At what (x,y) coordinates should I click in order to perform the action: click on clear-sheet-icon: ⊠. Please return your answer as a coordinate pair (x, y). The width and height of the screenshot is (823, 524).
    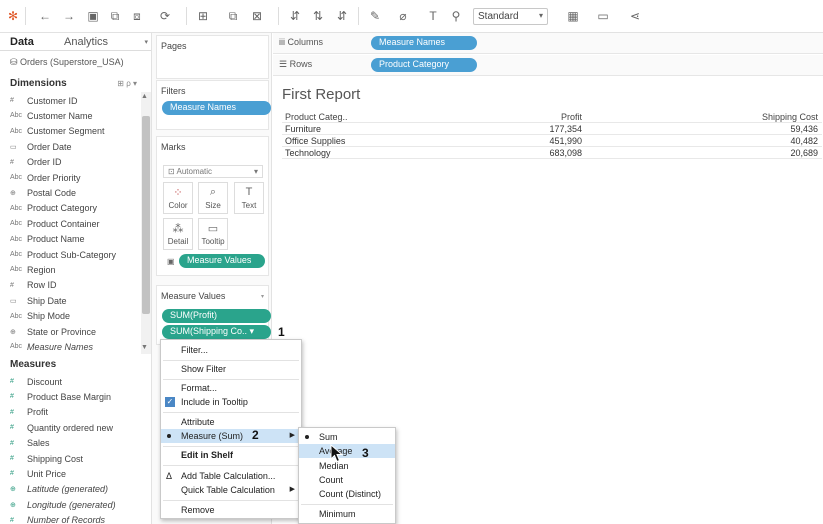
    Looking at the image, I should click on (257, 16).